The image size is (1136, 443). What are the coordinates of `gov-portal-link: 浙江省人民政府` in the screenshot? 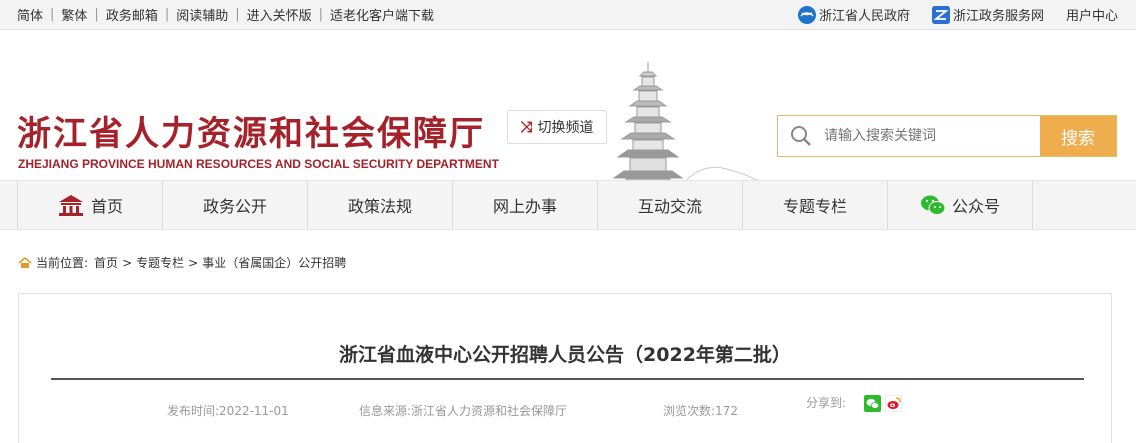 It's located at (853, 14).